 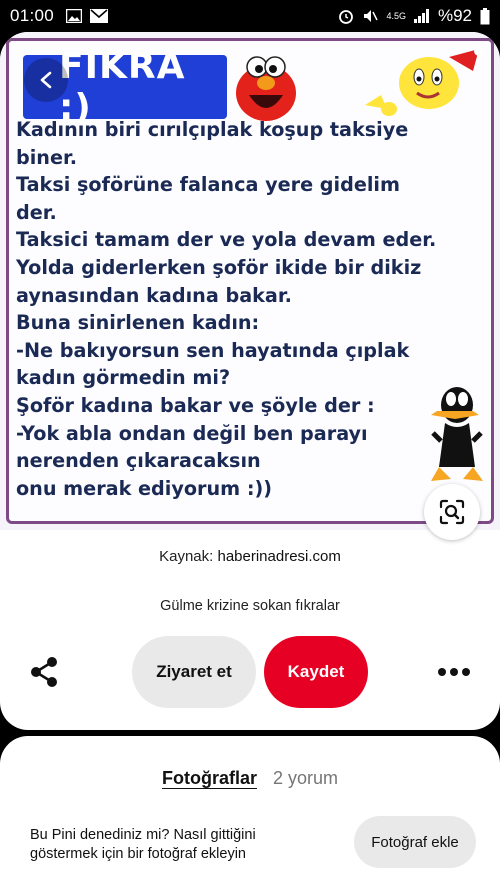 I want to click on image-icon, so click(x=74, y=16).